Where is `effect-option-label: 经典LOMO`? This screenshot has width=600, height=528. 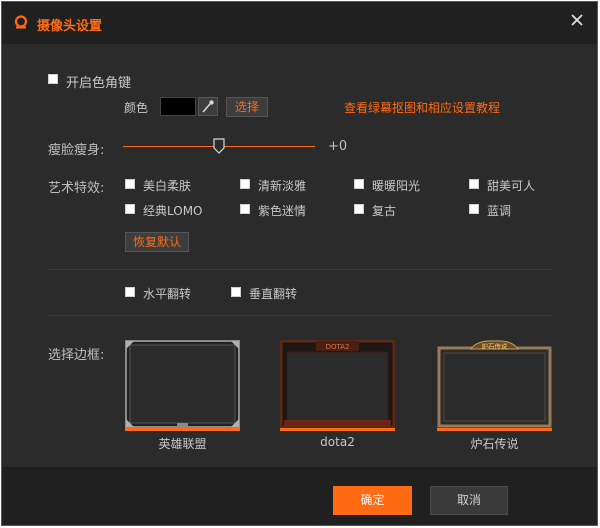
effect-option-label: 经典LOMO is located at coordinates (173, 211).